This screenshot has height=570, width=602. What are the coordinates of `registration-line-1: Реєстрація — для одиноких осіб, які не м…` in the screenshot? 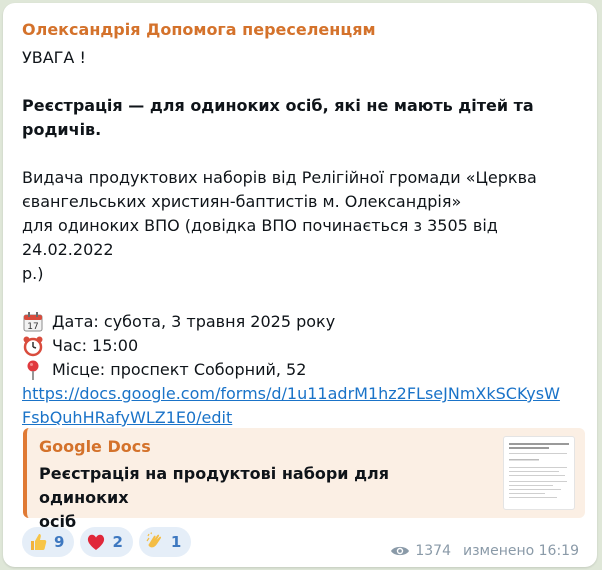 It's located at (278, 105).